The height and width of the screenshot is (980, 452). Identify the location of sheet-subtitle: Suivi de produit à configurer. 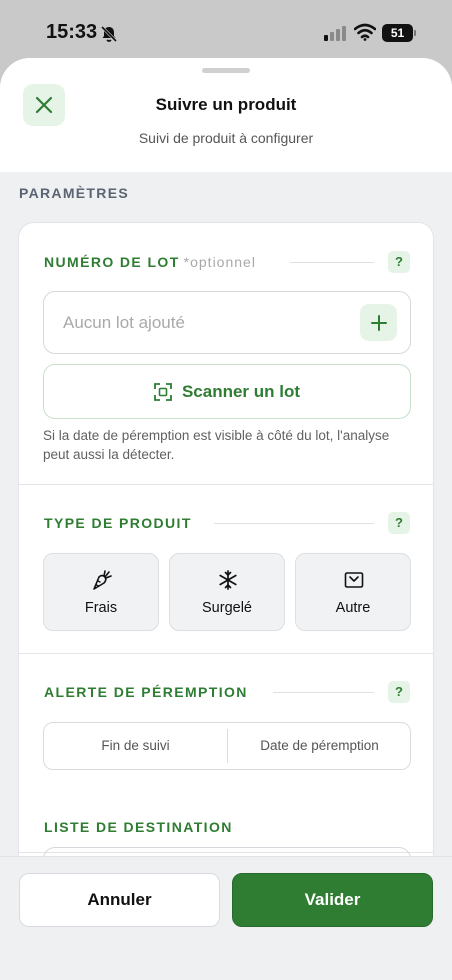
(226, 138).